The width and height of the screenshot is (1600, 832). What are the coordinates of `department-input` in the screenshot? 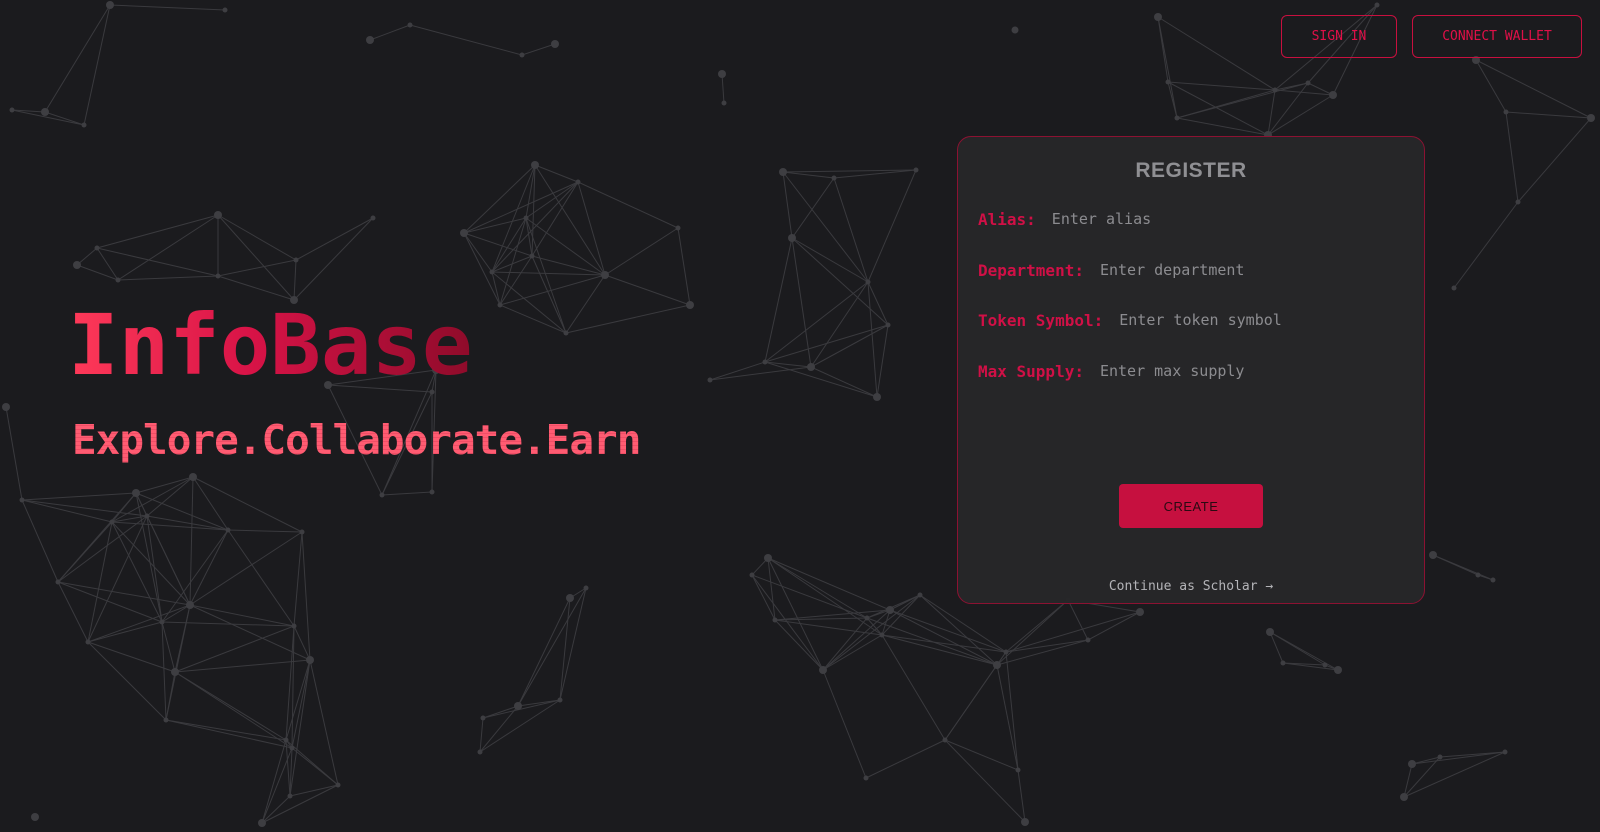 It's located at (1251, 270).